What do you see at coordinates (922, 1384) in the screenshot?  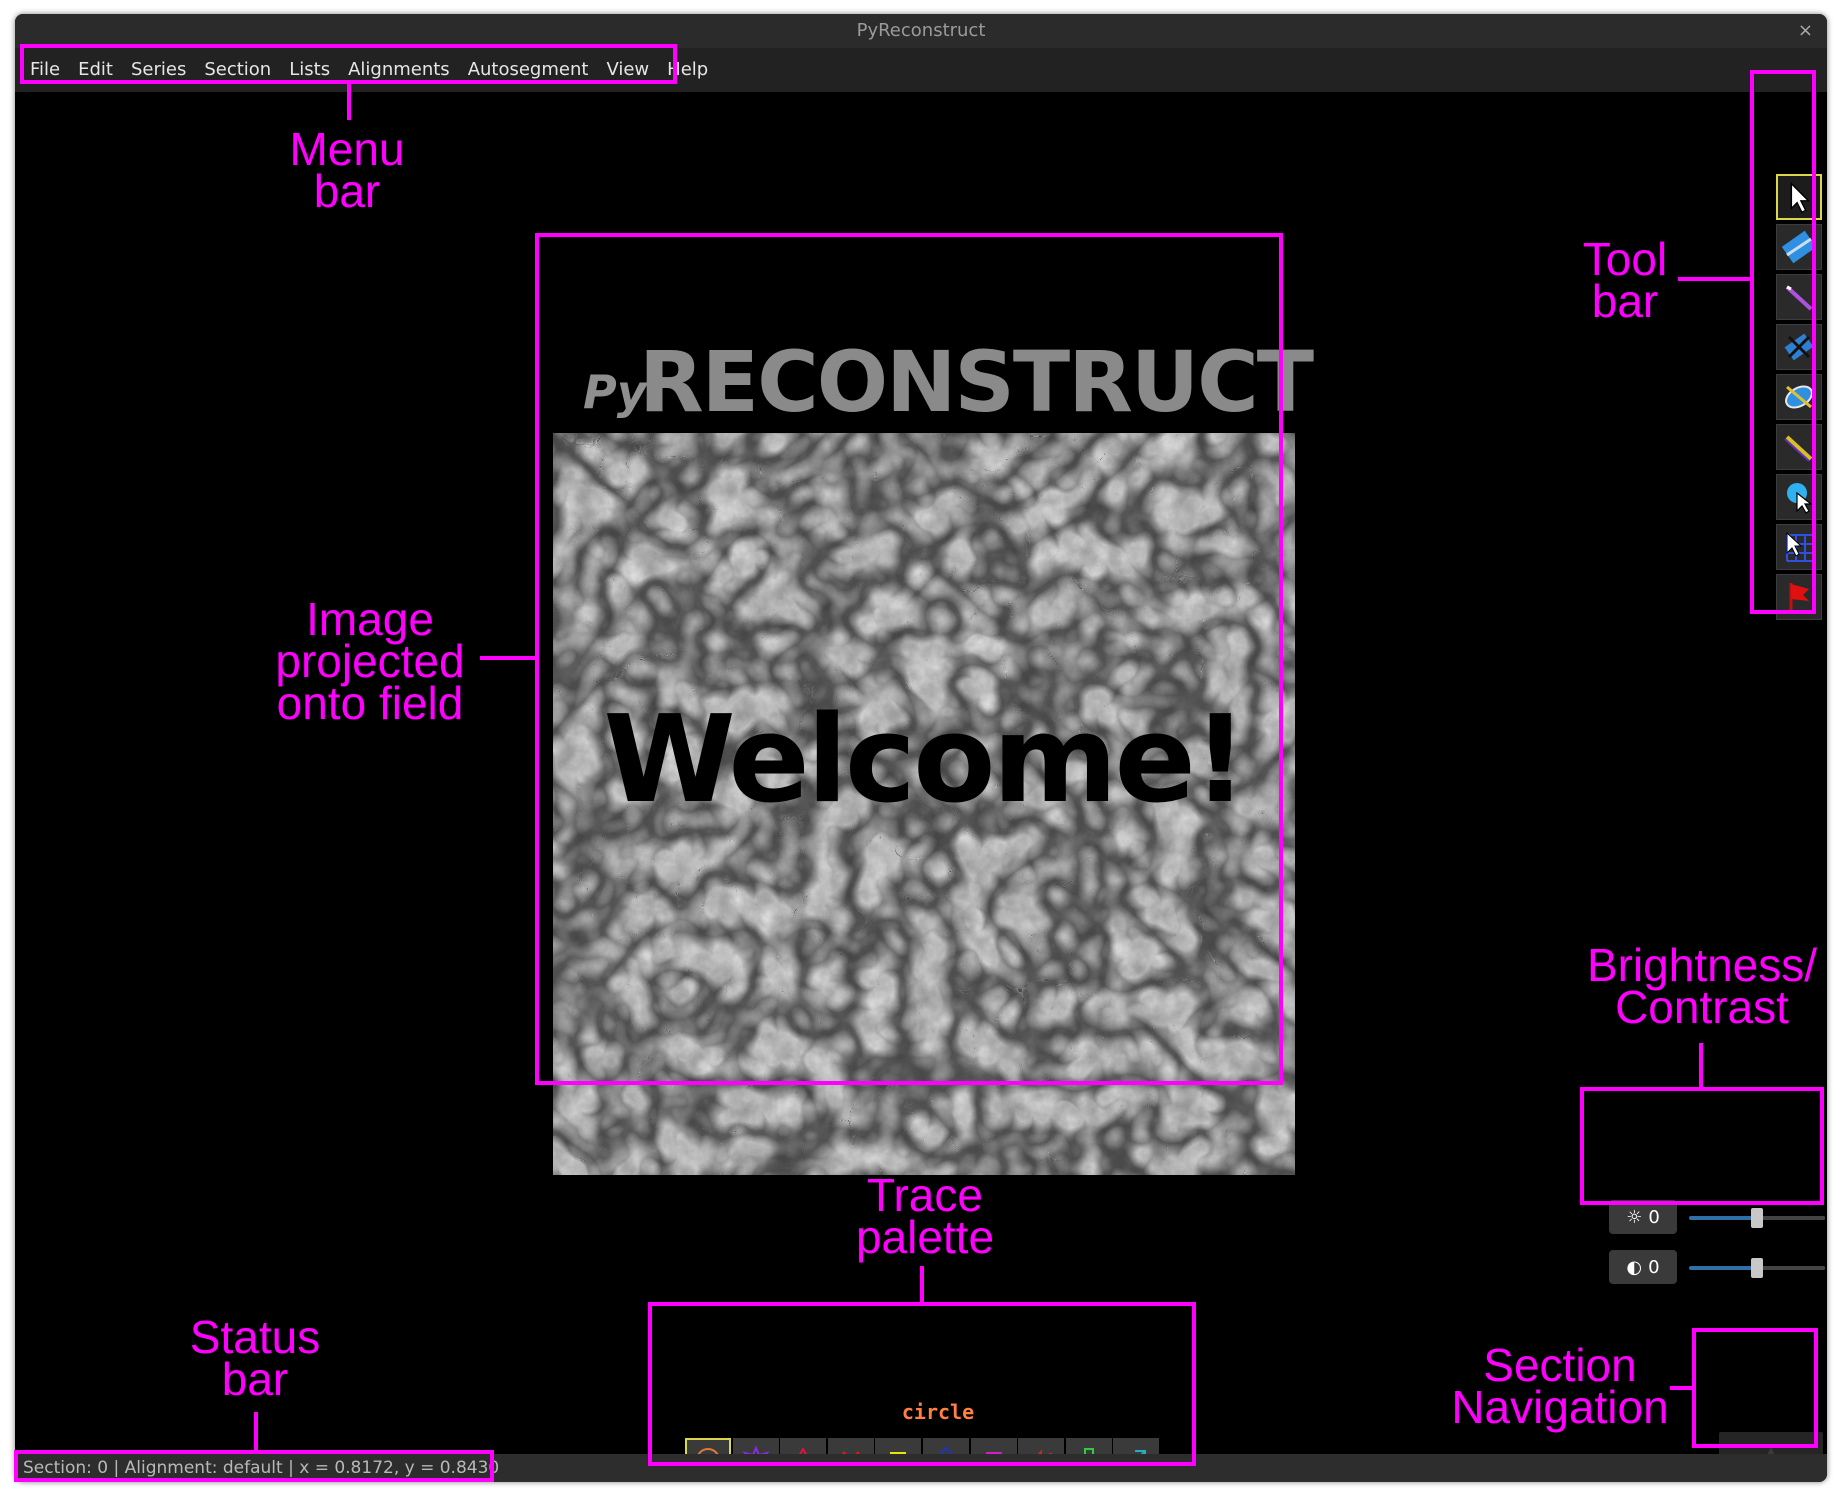 I see `palette-highlight` at bounding box center [922, 1384].